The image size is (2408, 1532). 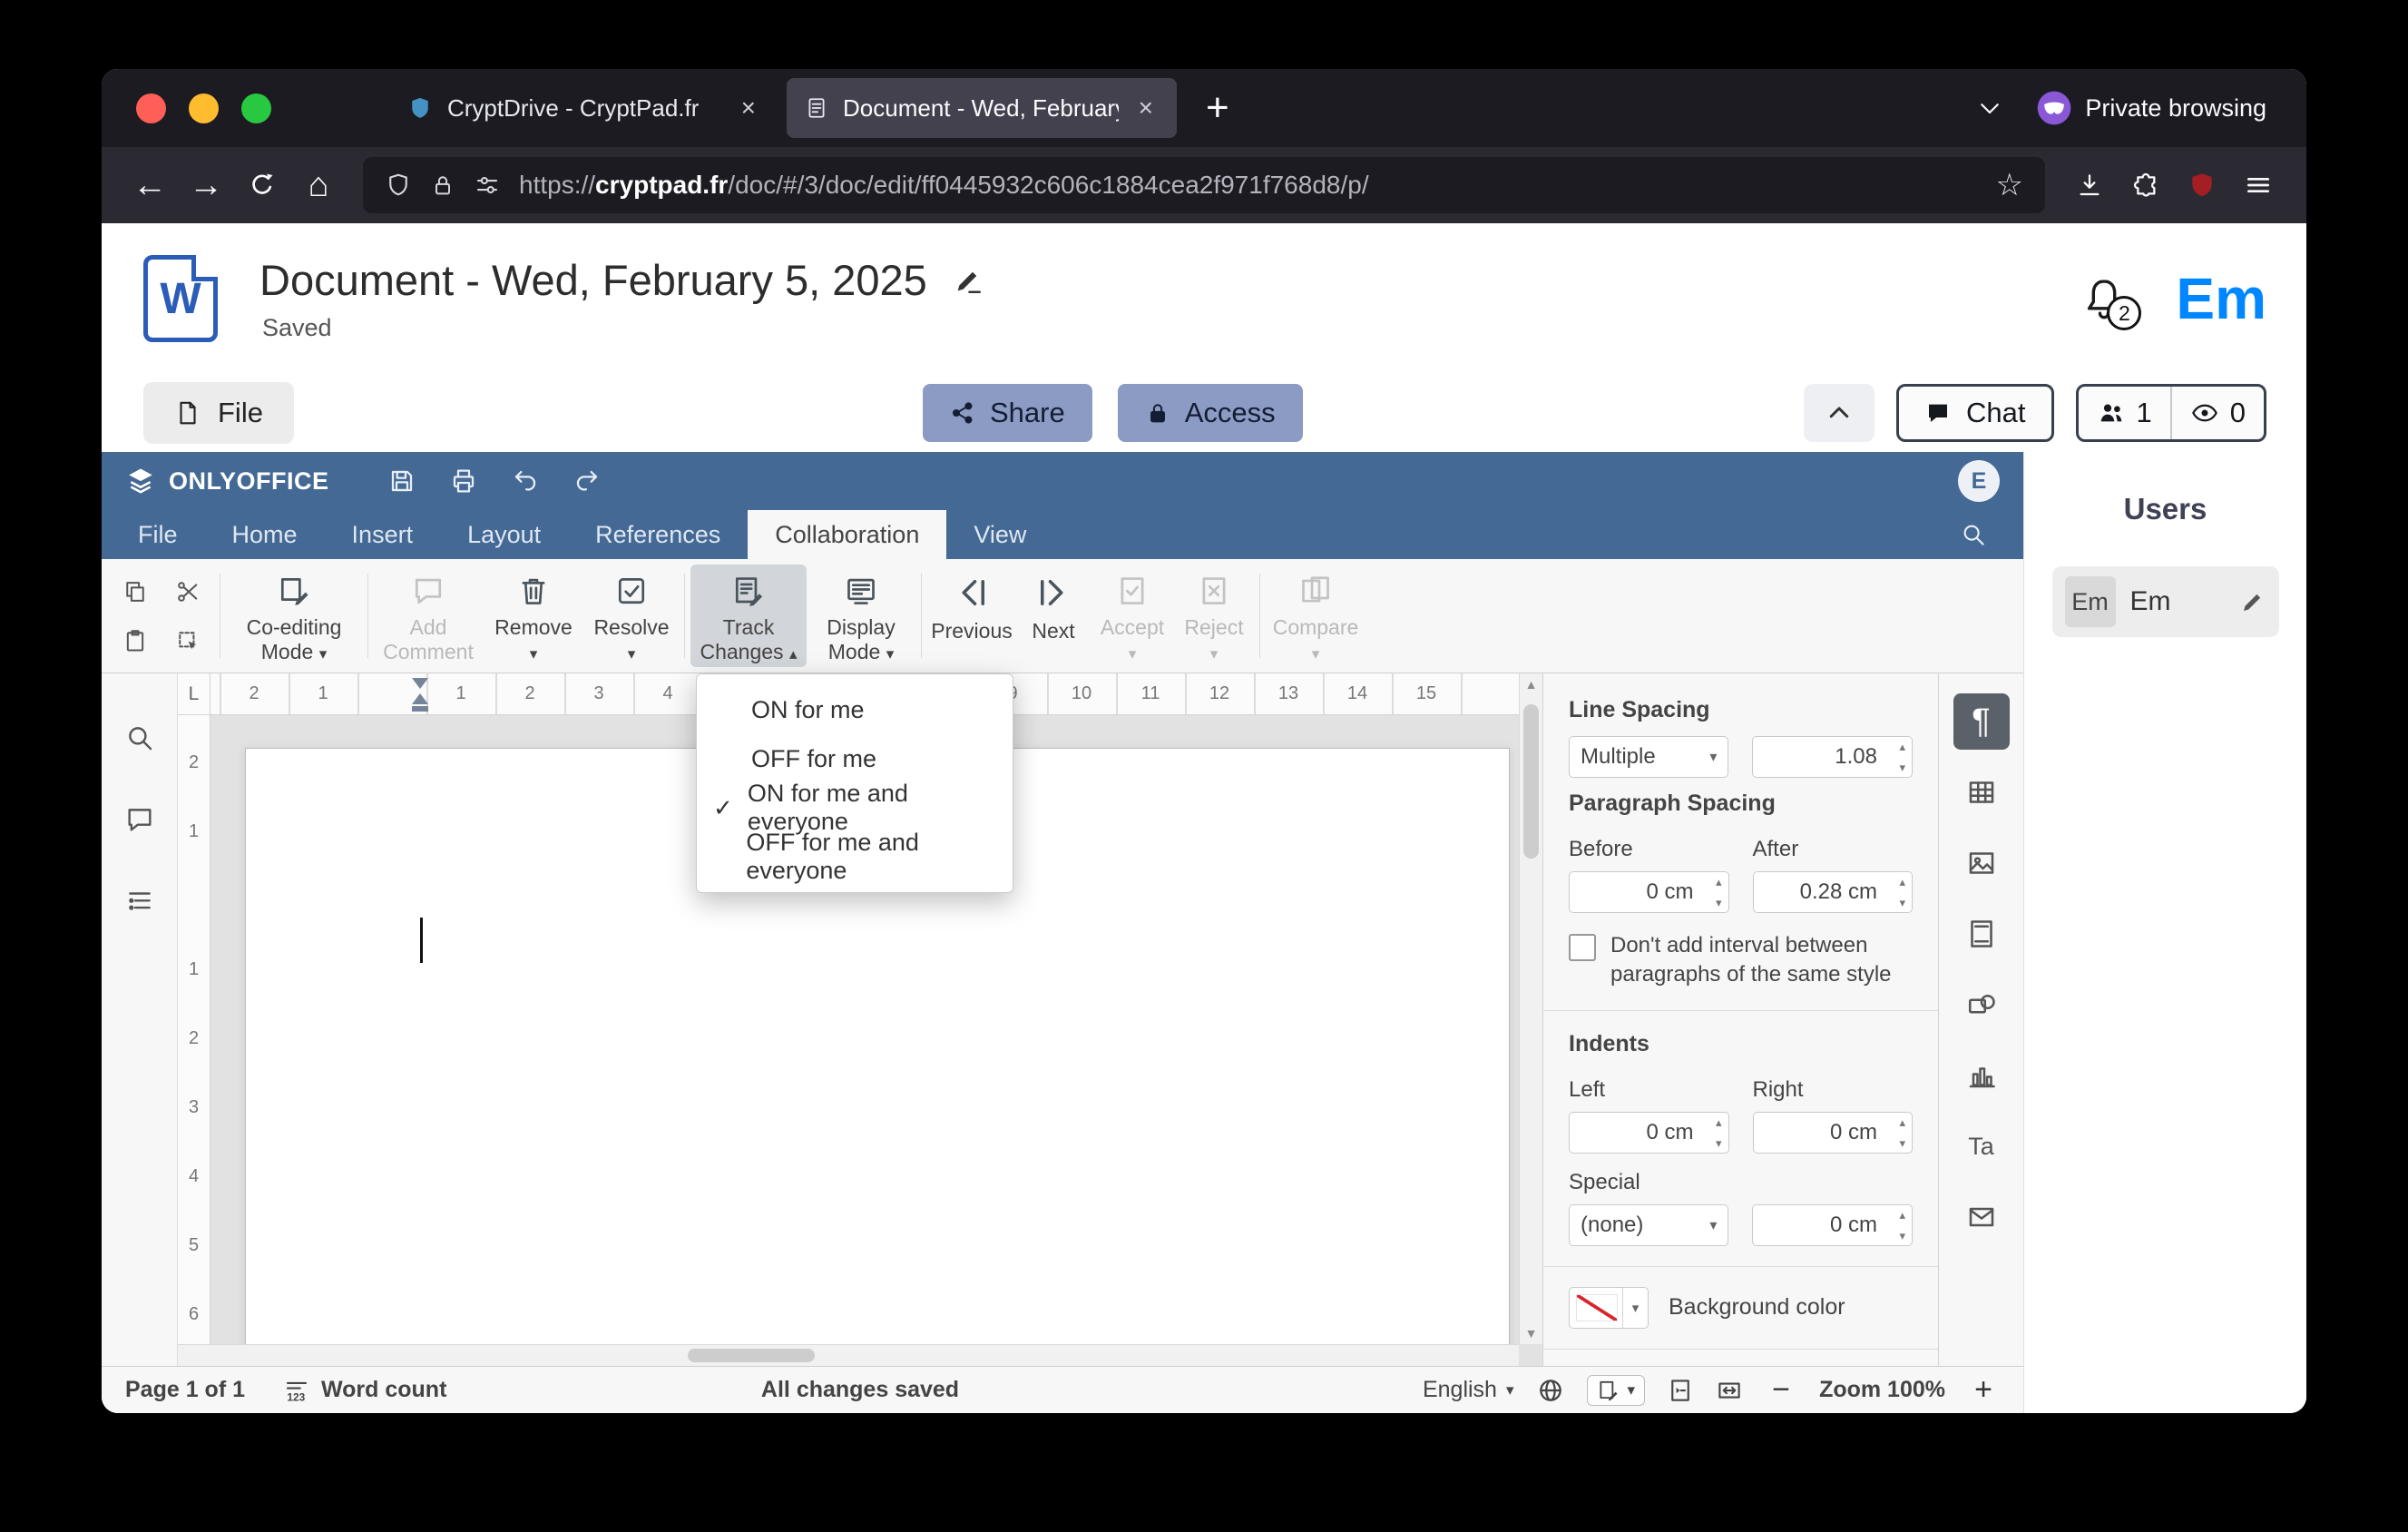 I want to click on scroll-up-arrow-icon: ▲, so click(x=1532, y=684).